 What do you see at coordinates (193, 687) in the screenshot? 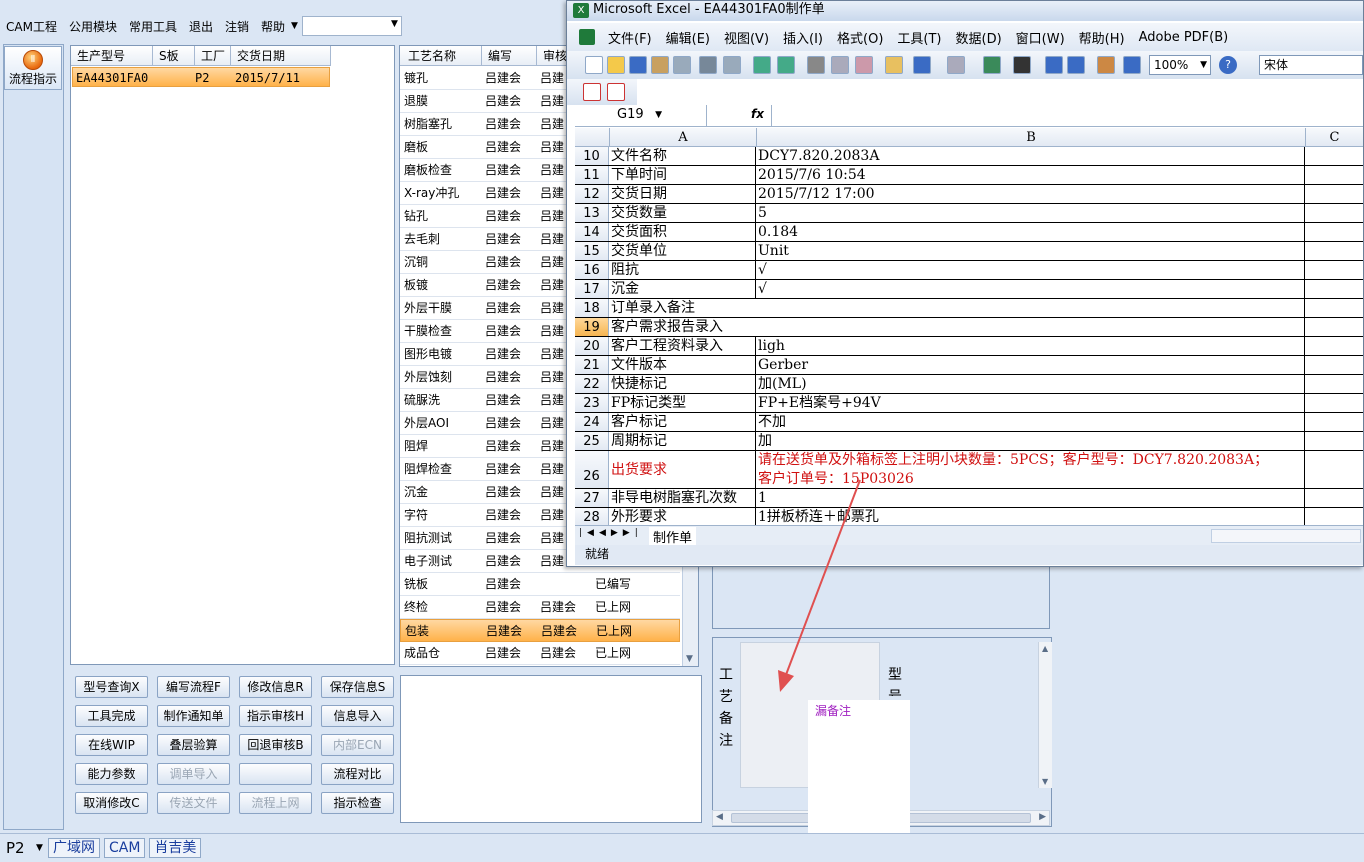
I see `action-button: 编写流程F` at bounding box center [193, 687].